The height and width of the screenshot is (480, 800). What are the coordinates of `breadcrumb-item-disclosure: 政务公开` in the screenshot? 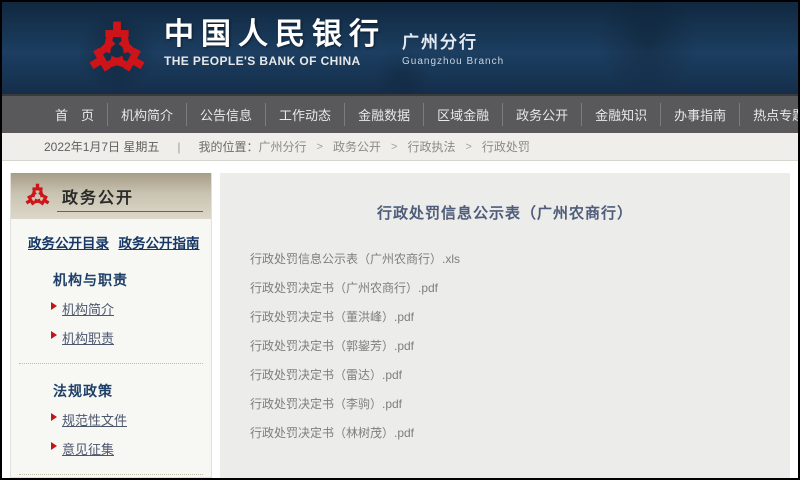 It's located at (357, 146).